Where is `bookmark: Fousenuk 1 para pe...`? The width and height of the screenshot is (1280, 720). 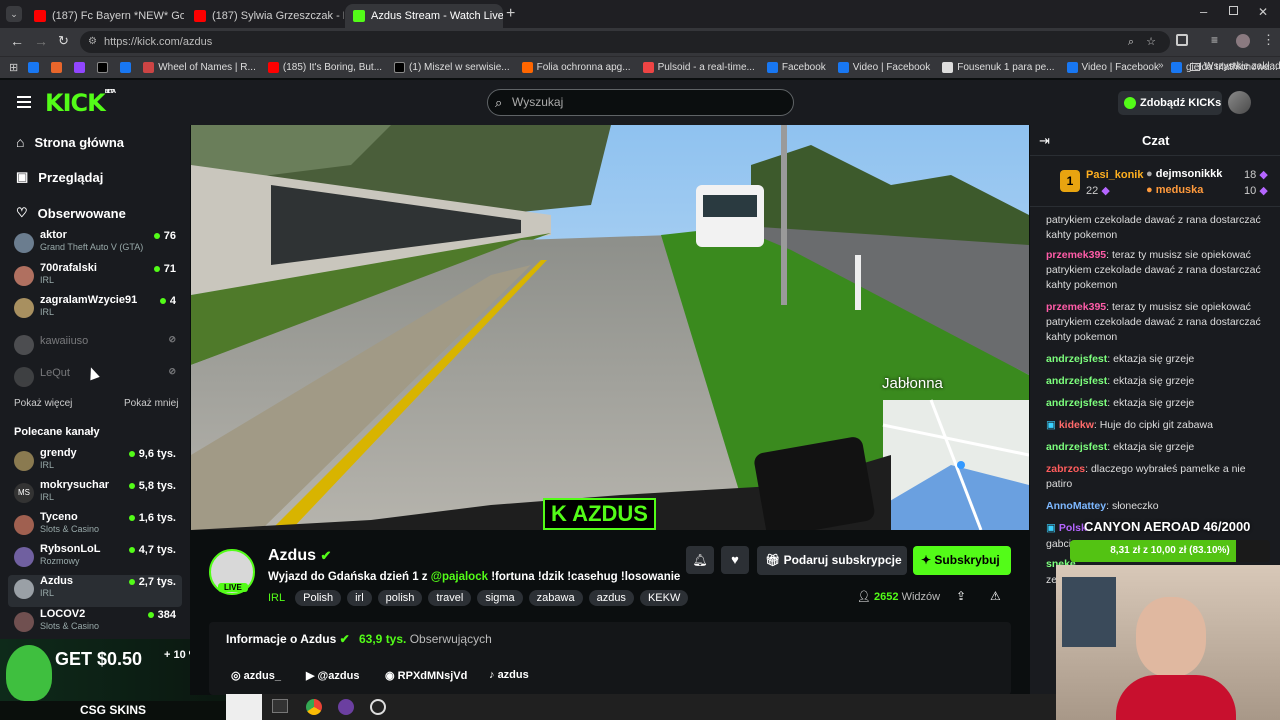 bookmark: Fousenuk 1 para pe... is located at coordinates (998, 67).